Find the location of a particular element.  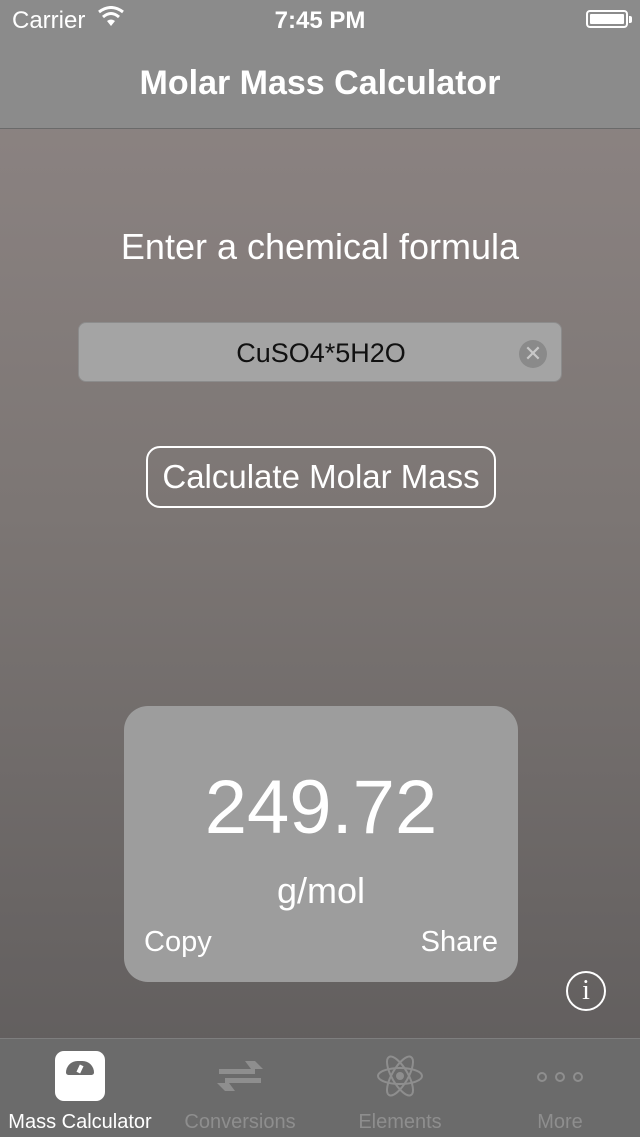

navigation-bar: Molar Mass Calculator is located at coordinates (320, 84).